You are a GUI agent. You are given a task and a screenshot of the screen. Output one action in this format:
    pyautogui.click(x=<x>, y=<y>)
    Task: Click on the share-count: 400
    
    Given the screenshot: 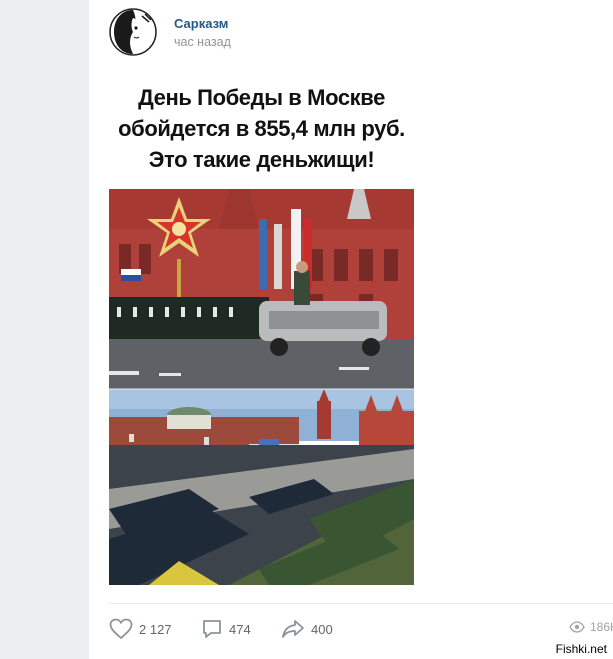 What is the action you would take?
    pyautogui.click(x=322, y=629)
    